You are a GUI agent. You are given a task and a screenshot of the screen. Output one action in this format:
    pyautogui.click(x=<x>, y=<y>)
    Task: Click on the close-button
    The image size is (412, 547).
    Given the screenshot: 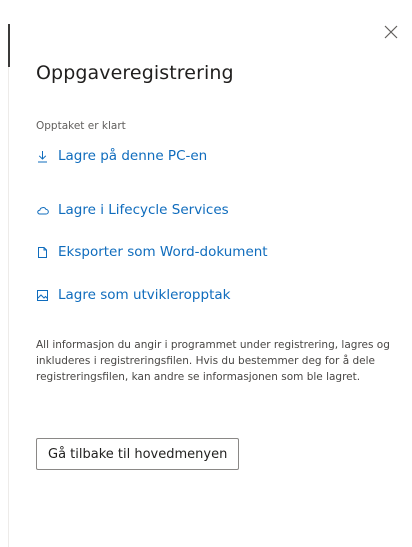 What is the action you would take?
    pyautogui.click(x=391, y=32)
    